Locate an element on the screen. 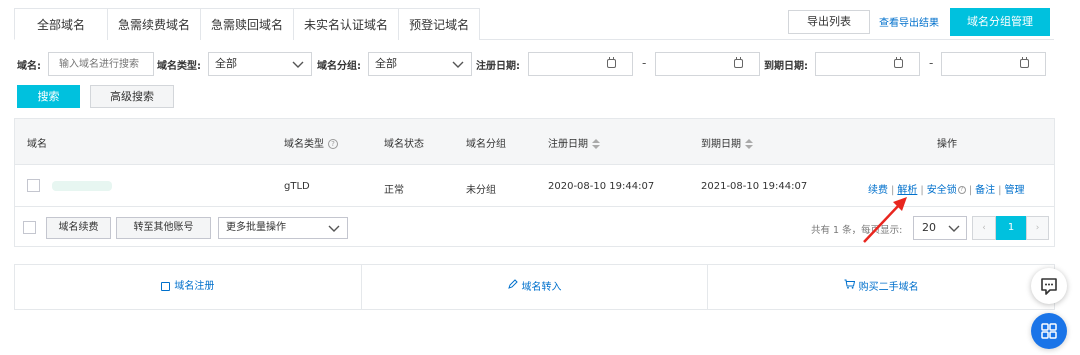 The height and width of the screenshot is (355, 1080). pencil-icon is located at coordinates (512, 287).